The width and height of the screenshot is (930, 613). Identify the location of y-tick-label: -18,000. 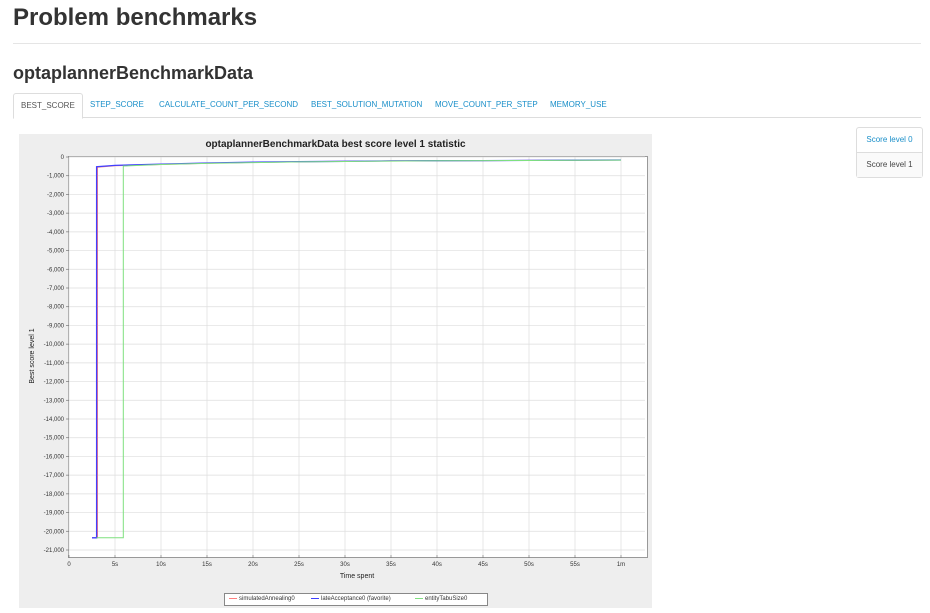
(54, 495).